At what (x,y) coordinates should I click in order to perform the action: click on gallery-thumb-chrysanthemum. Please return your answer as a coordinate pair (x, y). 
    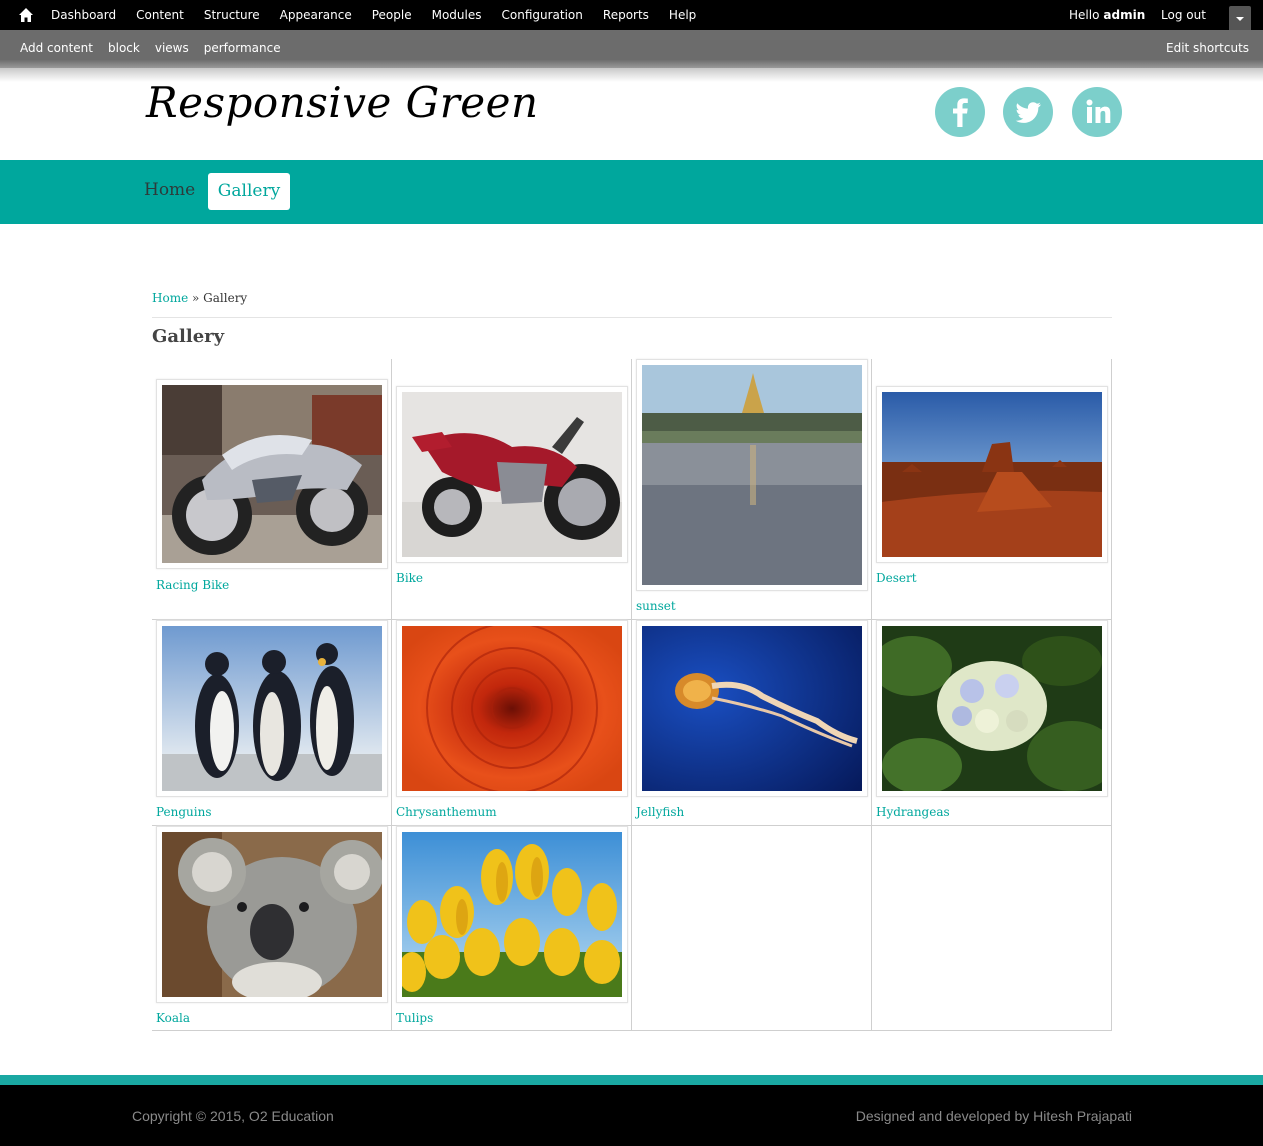
    Looking at the image, I should click on (512, 708).